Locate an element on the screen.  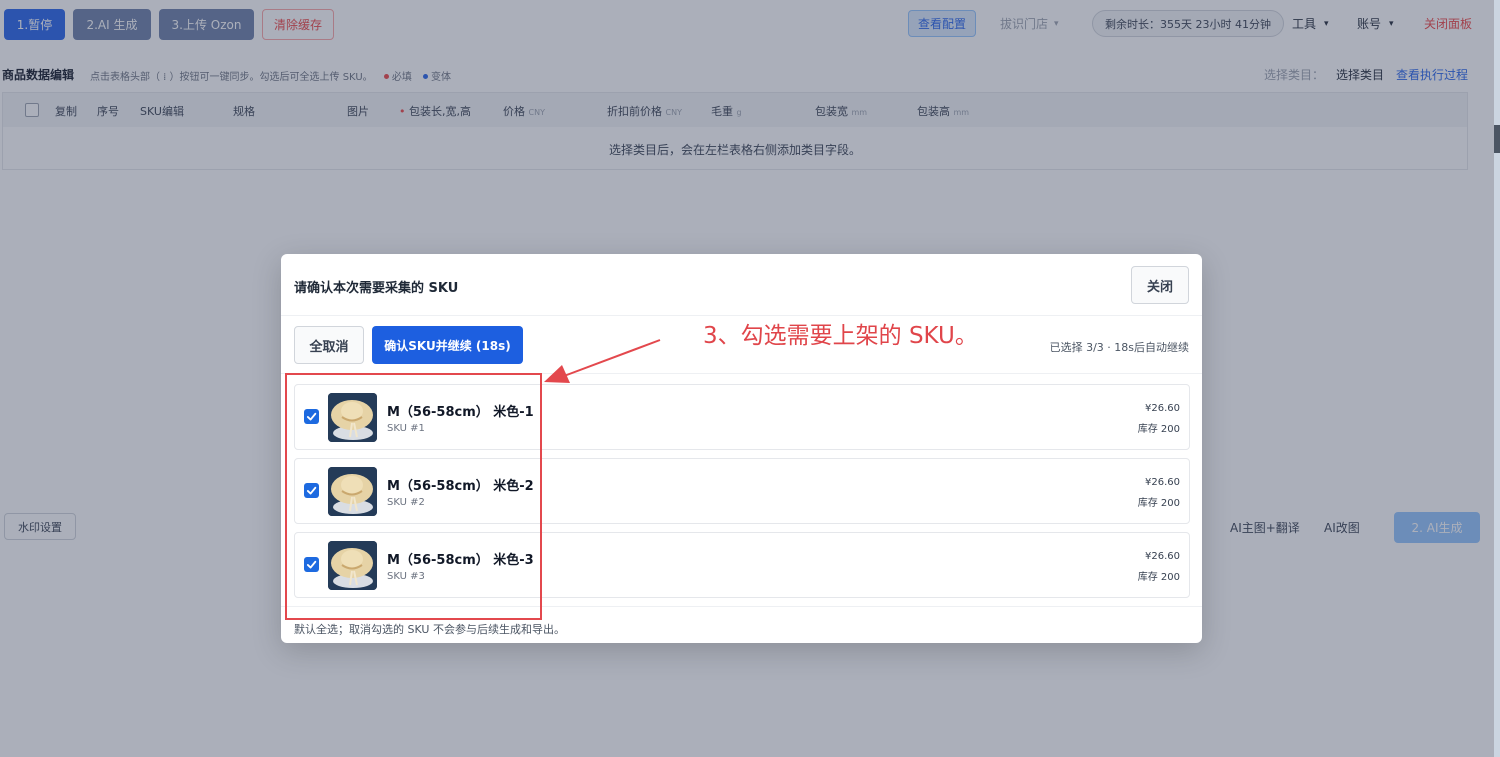
annotation-highlight-box is located at coordinates (413, 496).